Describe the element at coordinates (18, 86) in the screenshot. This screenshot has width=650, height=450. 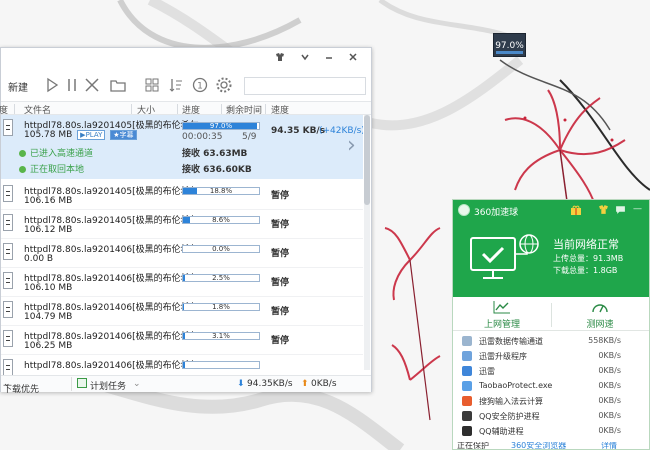
I see `new-task-button: 新建` at that location.